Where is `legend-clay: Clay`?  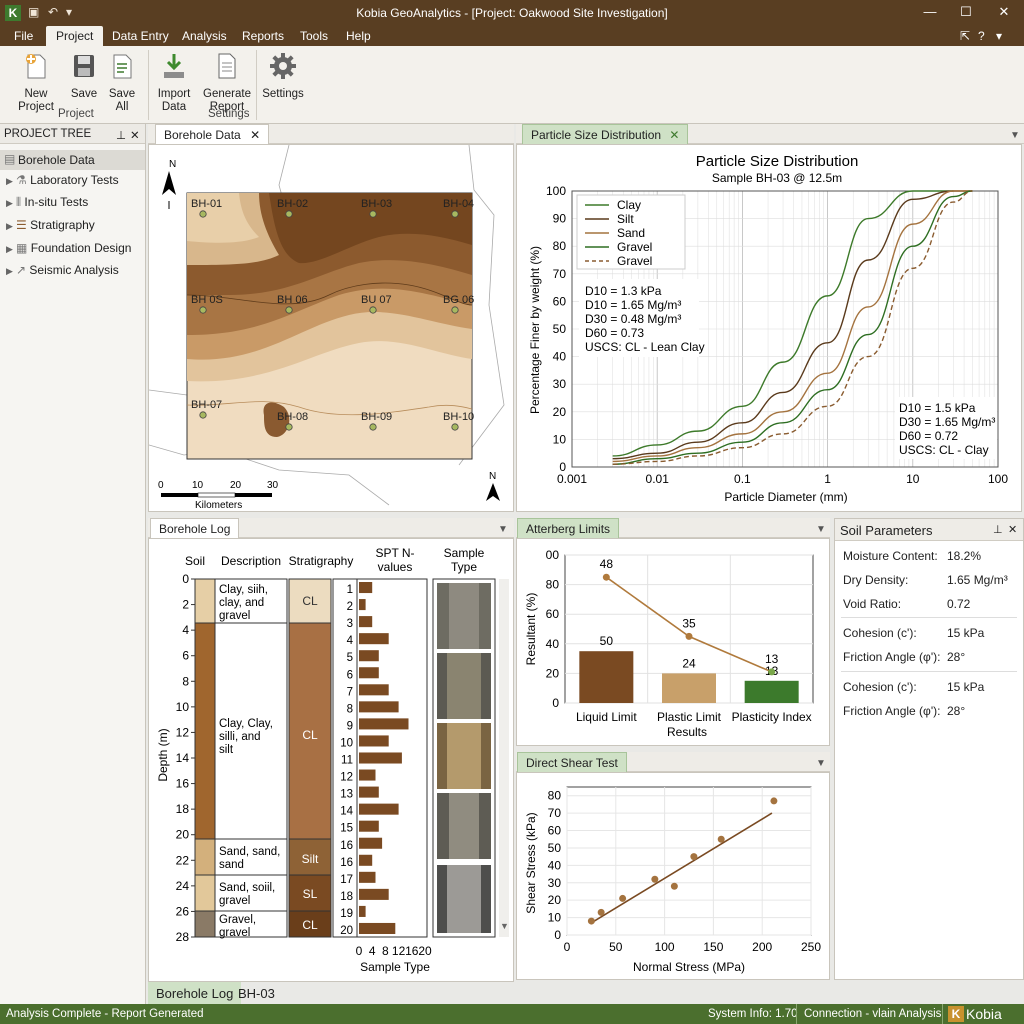 legend-clay: Clay is located at coordinates (629, 205).